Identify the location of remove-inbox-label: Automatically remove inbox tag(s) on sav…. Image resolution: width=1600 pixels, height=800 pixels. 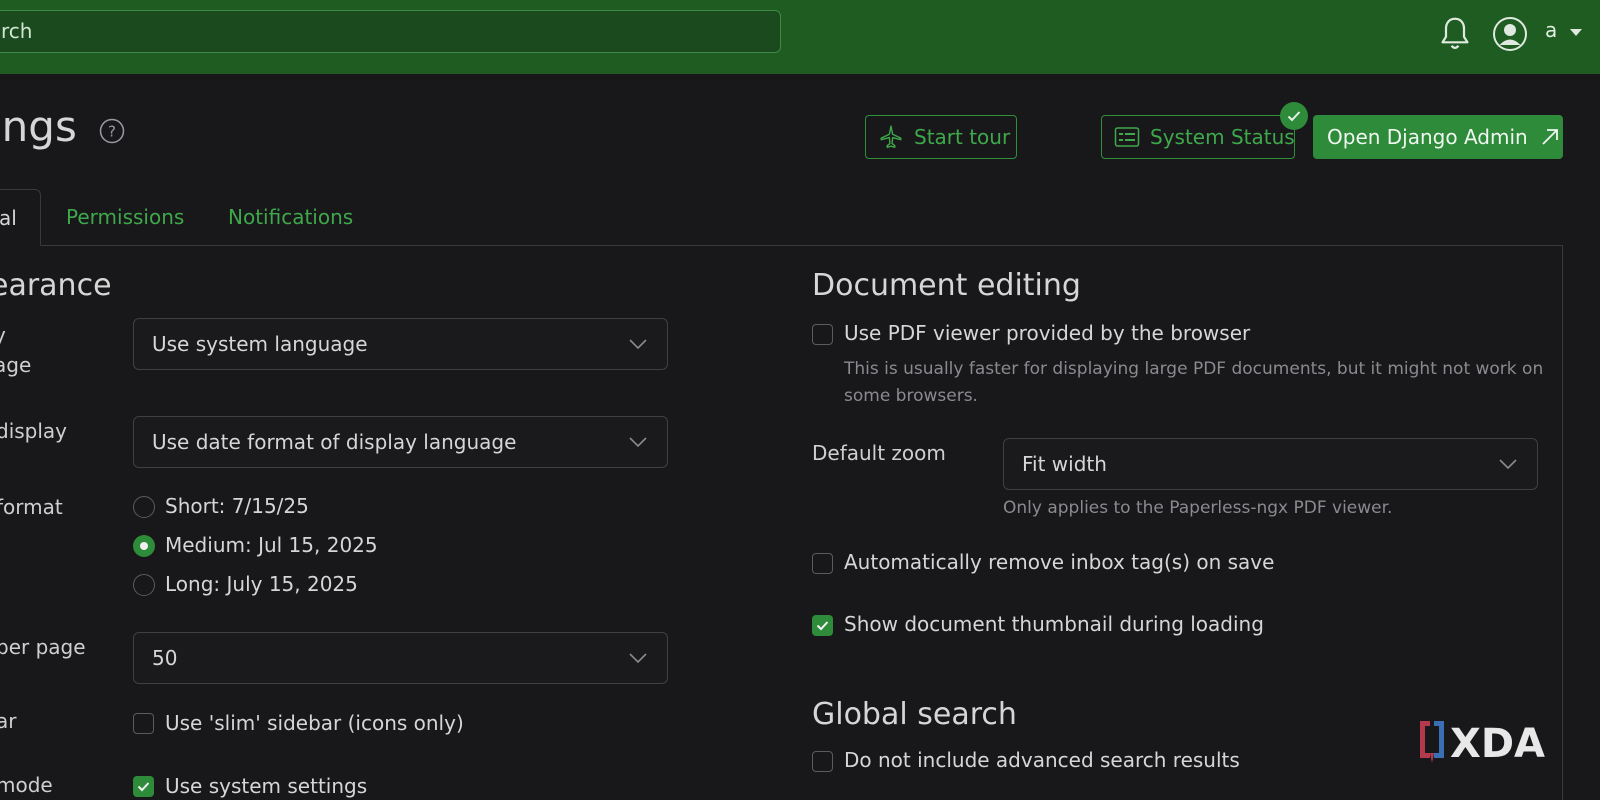
(1059, 562).